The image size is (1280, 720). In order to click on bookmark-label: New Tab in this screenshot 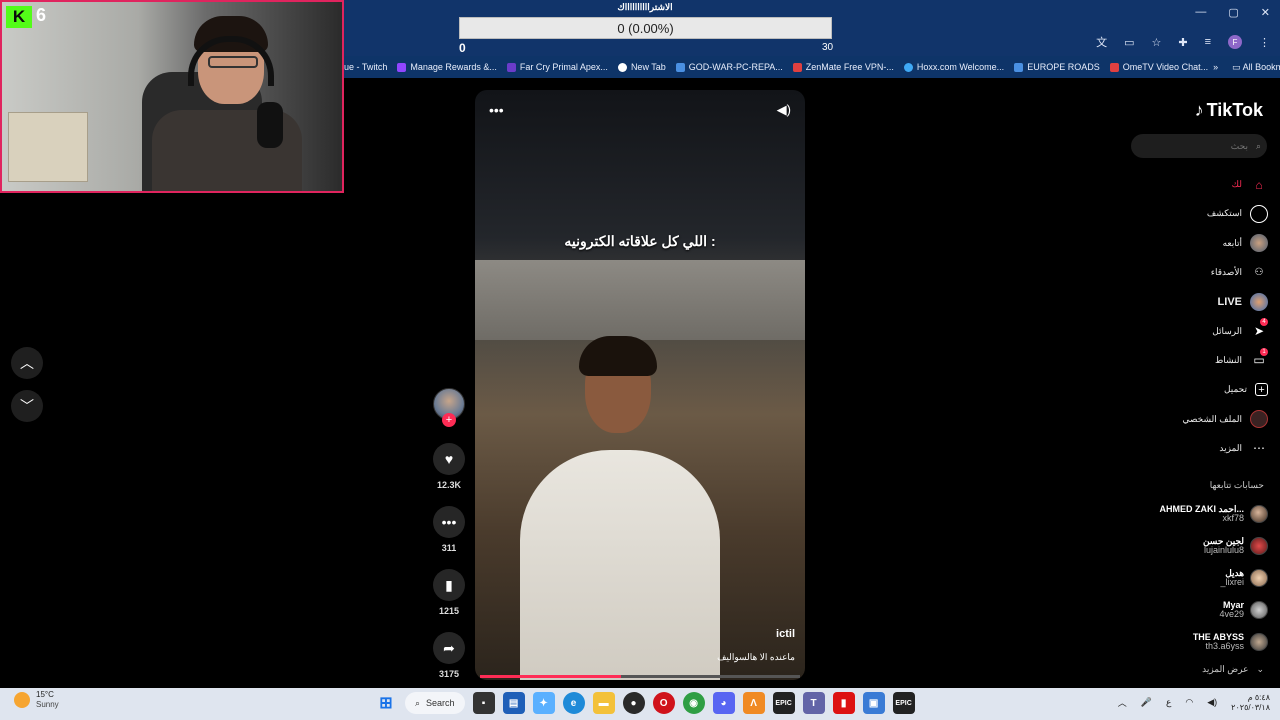, I will do `click(648, 67)`.